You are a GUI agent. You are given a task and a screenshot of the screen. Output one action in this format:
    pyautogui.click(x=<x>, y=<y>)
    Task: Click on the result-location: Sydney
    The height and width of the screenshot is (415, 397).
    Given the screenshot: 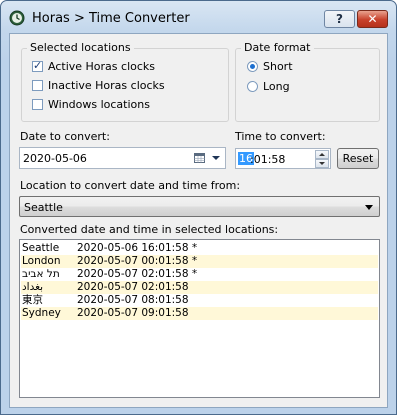 What is the action you would take?
    pyautogui.click(x=41, y=313)
    